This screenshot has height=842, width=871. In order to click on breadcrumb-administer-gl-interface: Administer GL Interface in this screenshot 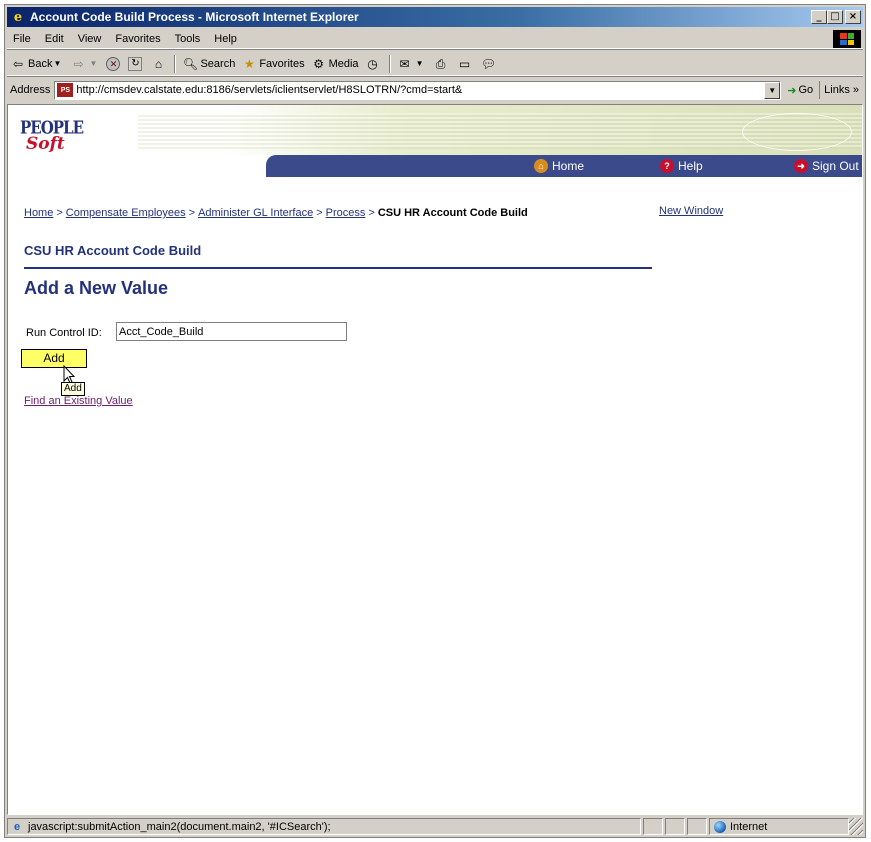, I will do `click(255, 213)`.